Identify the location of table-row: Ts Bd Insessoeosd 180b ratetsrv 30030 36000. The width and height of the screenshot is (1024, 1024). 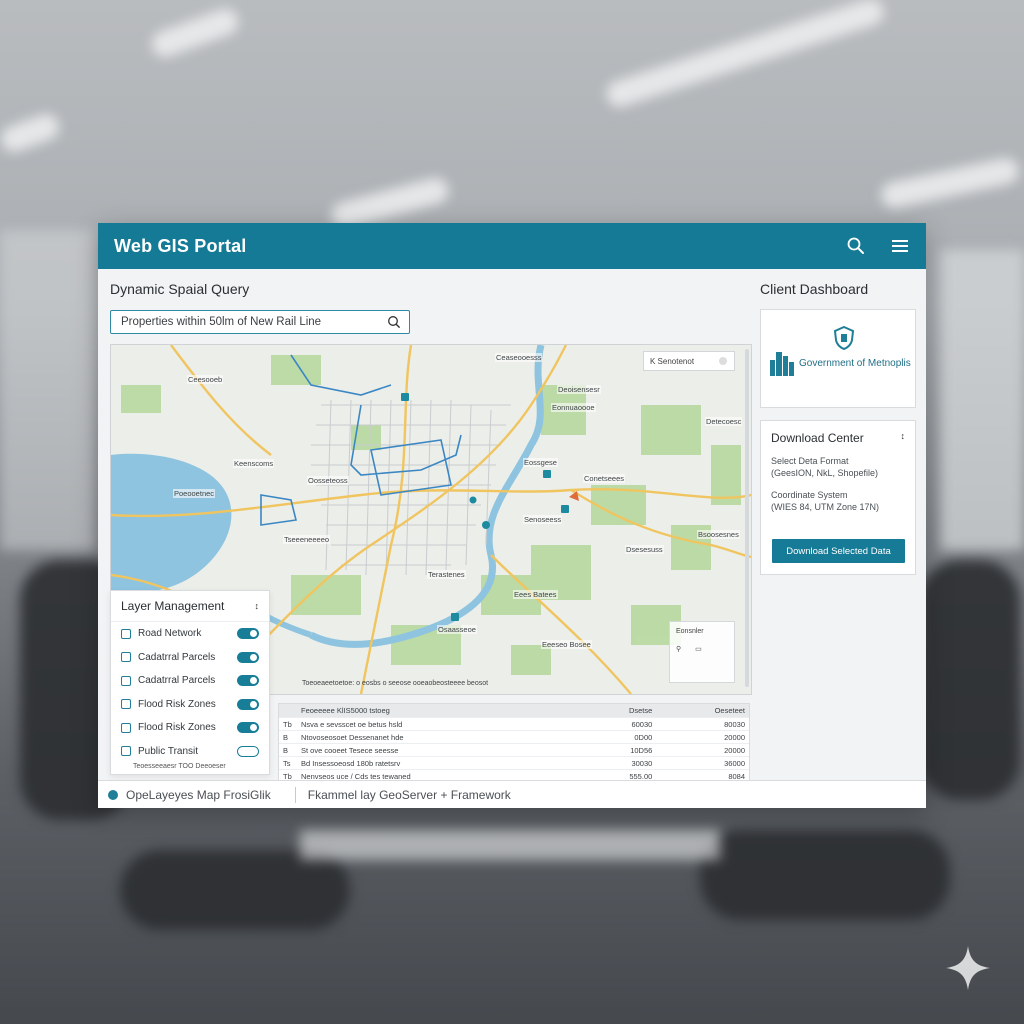
(514, 763).